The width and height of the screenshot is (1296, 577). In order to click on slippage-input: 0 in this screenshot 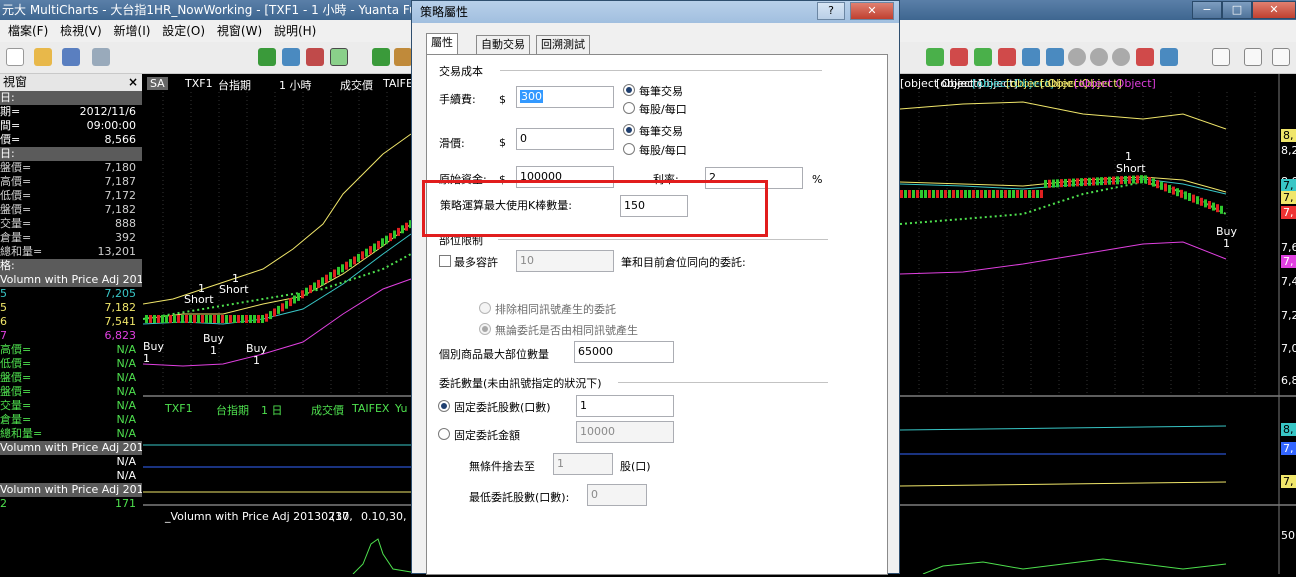, I will do `click(565, 139)`.